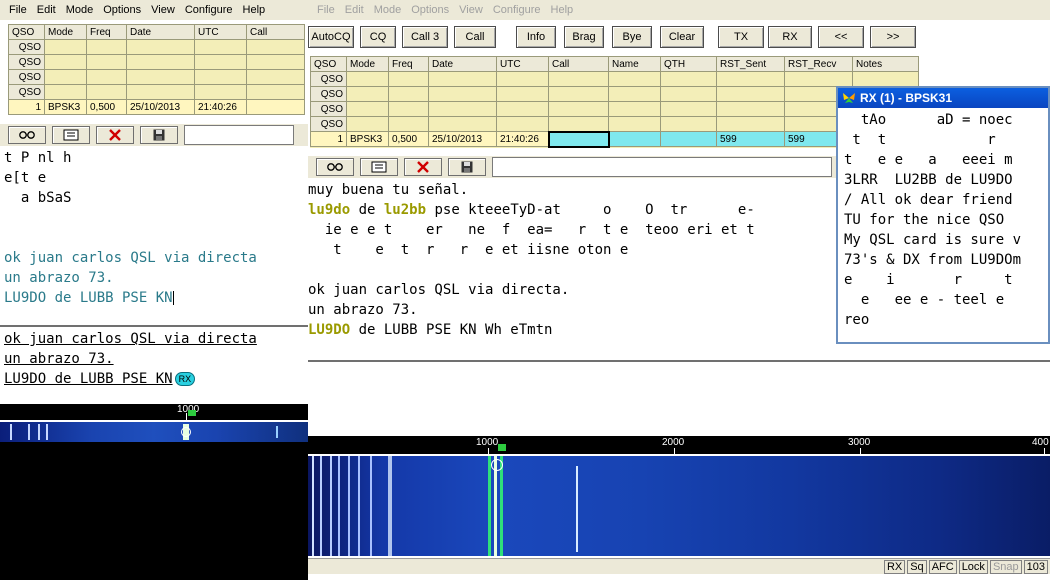 This screenshot has height=580, width=1050. Describe the element at coordinates (378, 37) in the screenshot. I see `macro-button-cq: CQ` at that location.